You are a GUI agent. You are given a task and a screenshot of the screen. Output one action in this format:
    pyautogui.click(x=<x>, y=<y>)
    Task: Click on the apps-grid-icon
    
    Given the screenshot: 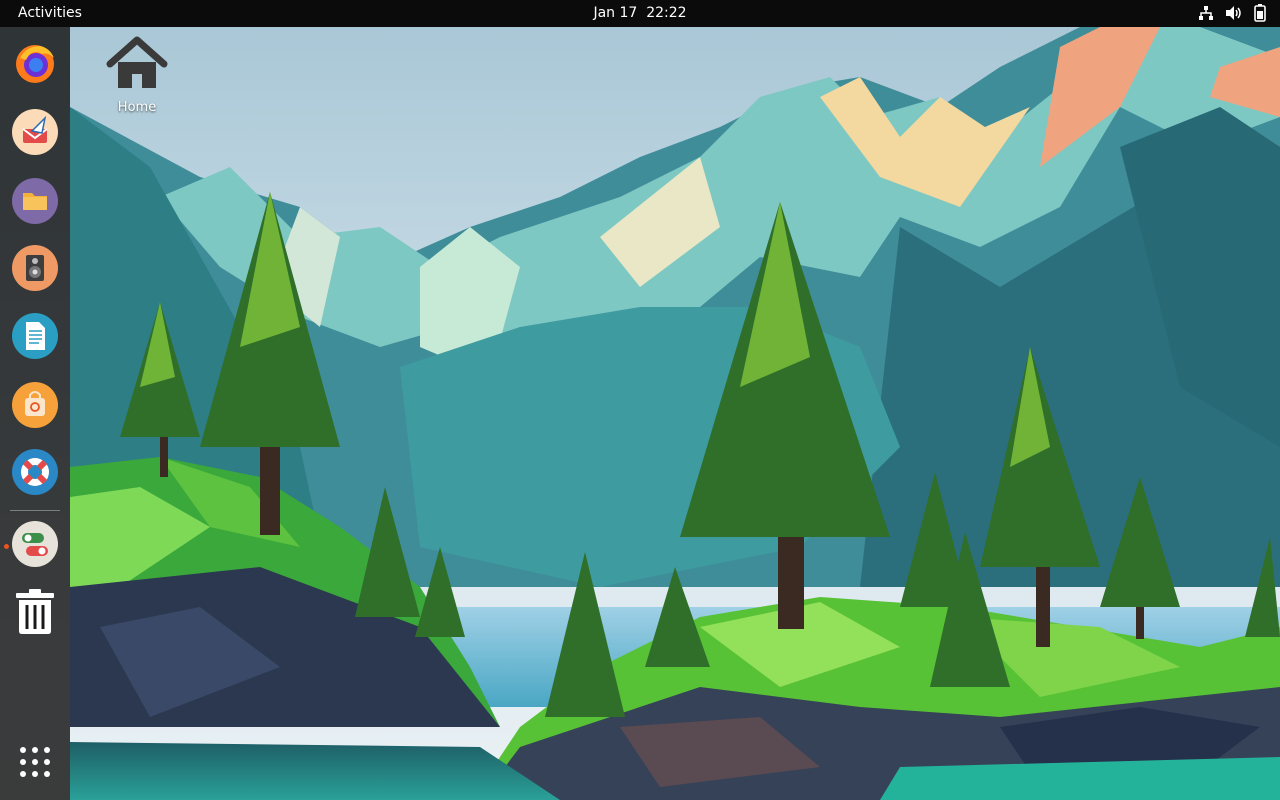 What is the action you would take?
    pyautogui.click(x=35, y=762)
    